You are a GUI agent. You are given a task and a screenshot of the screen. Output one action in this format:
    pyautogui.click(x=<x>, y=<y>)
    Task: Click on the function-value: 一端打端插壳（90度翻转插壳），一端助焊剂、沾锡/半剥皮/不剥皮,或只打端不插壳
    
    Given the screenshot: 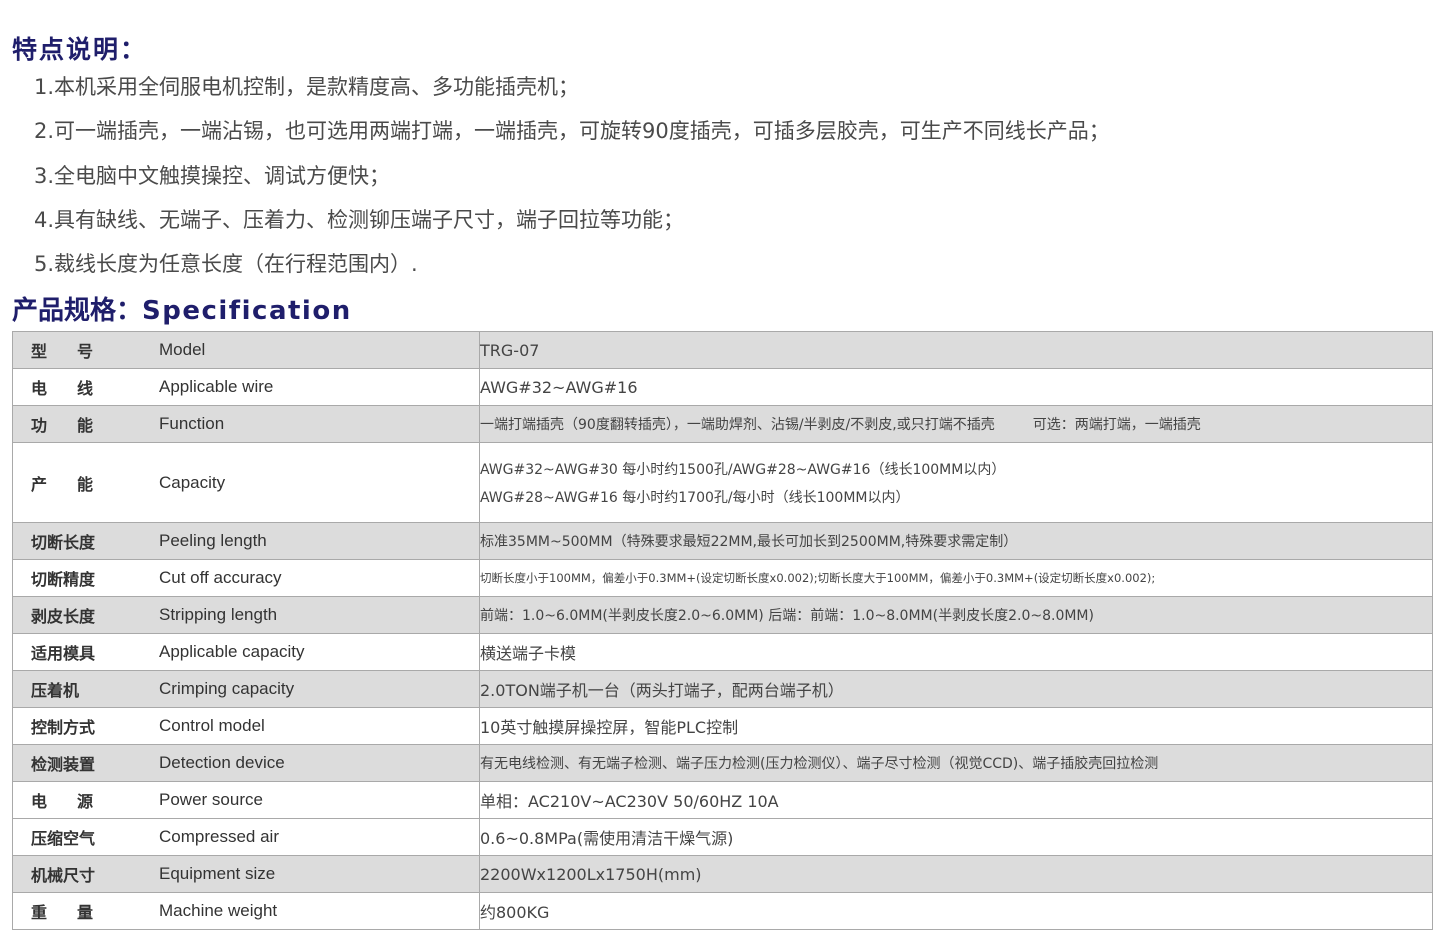 What is the action you would take?
    pyautogui.click(x=737, y=425)
    